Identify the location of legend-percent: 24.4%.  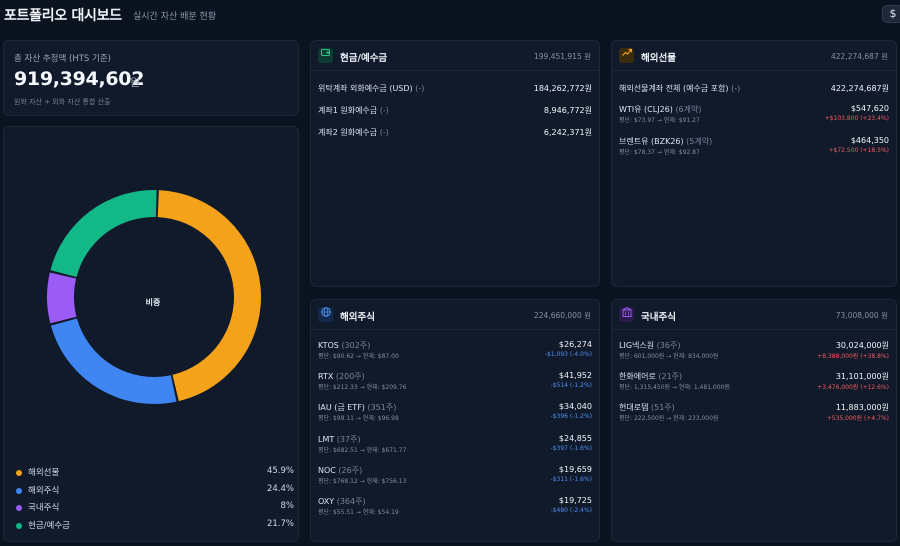
(280, 488).